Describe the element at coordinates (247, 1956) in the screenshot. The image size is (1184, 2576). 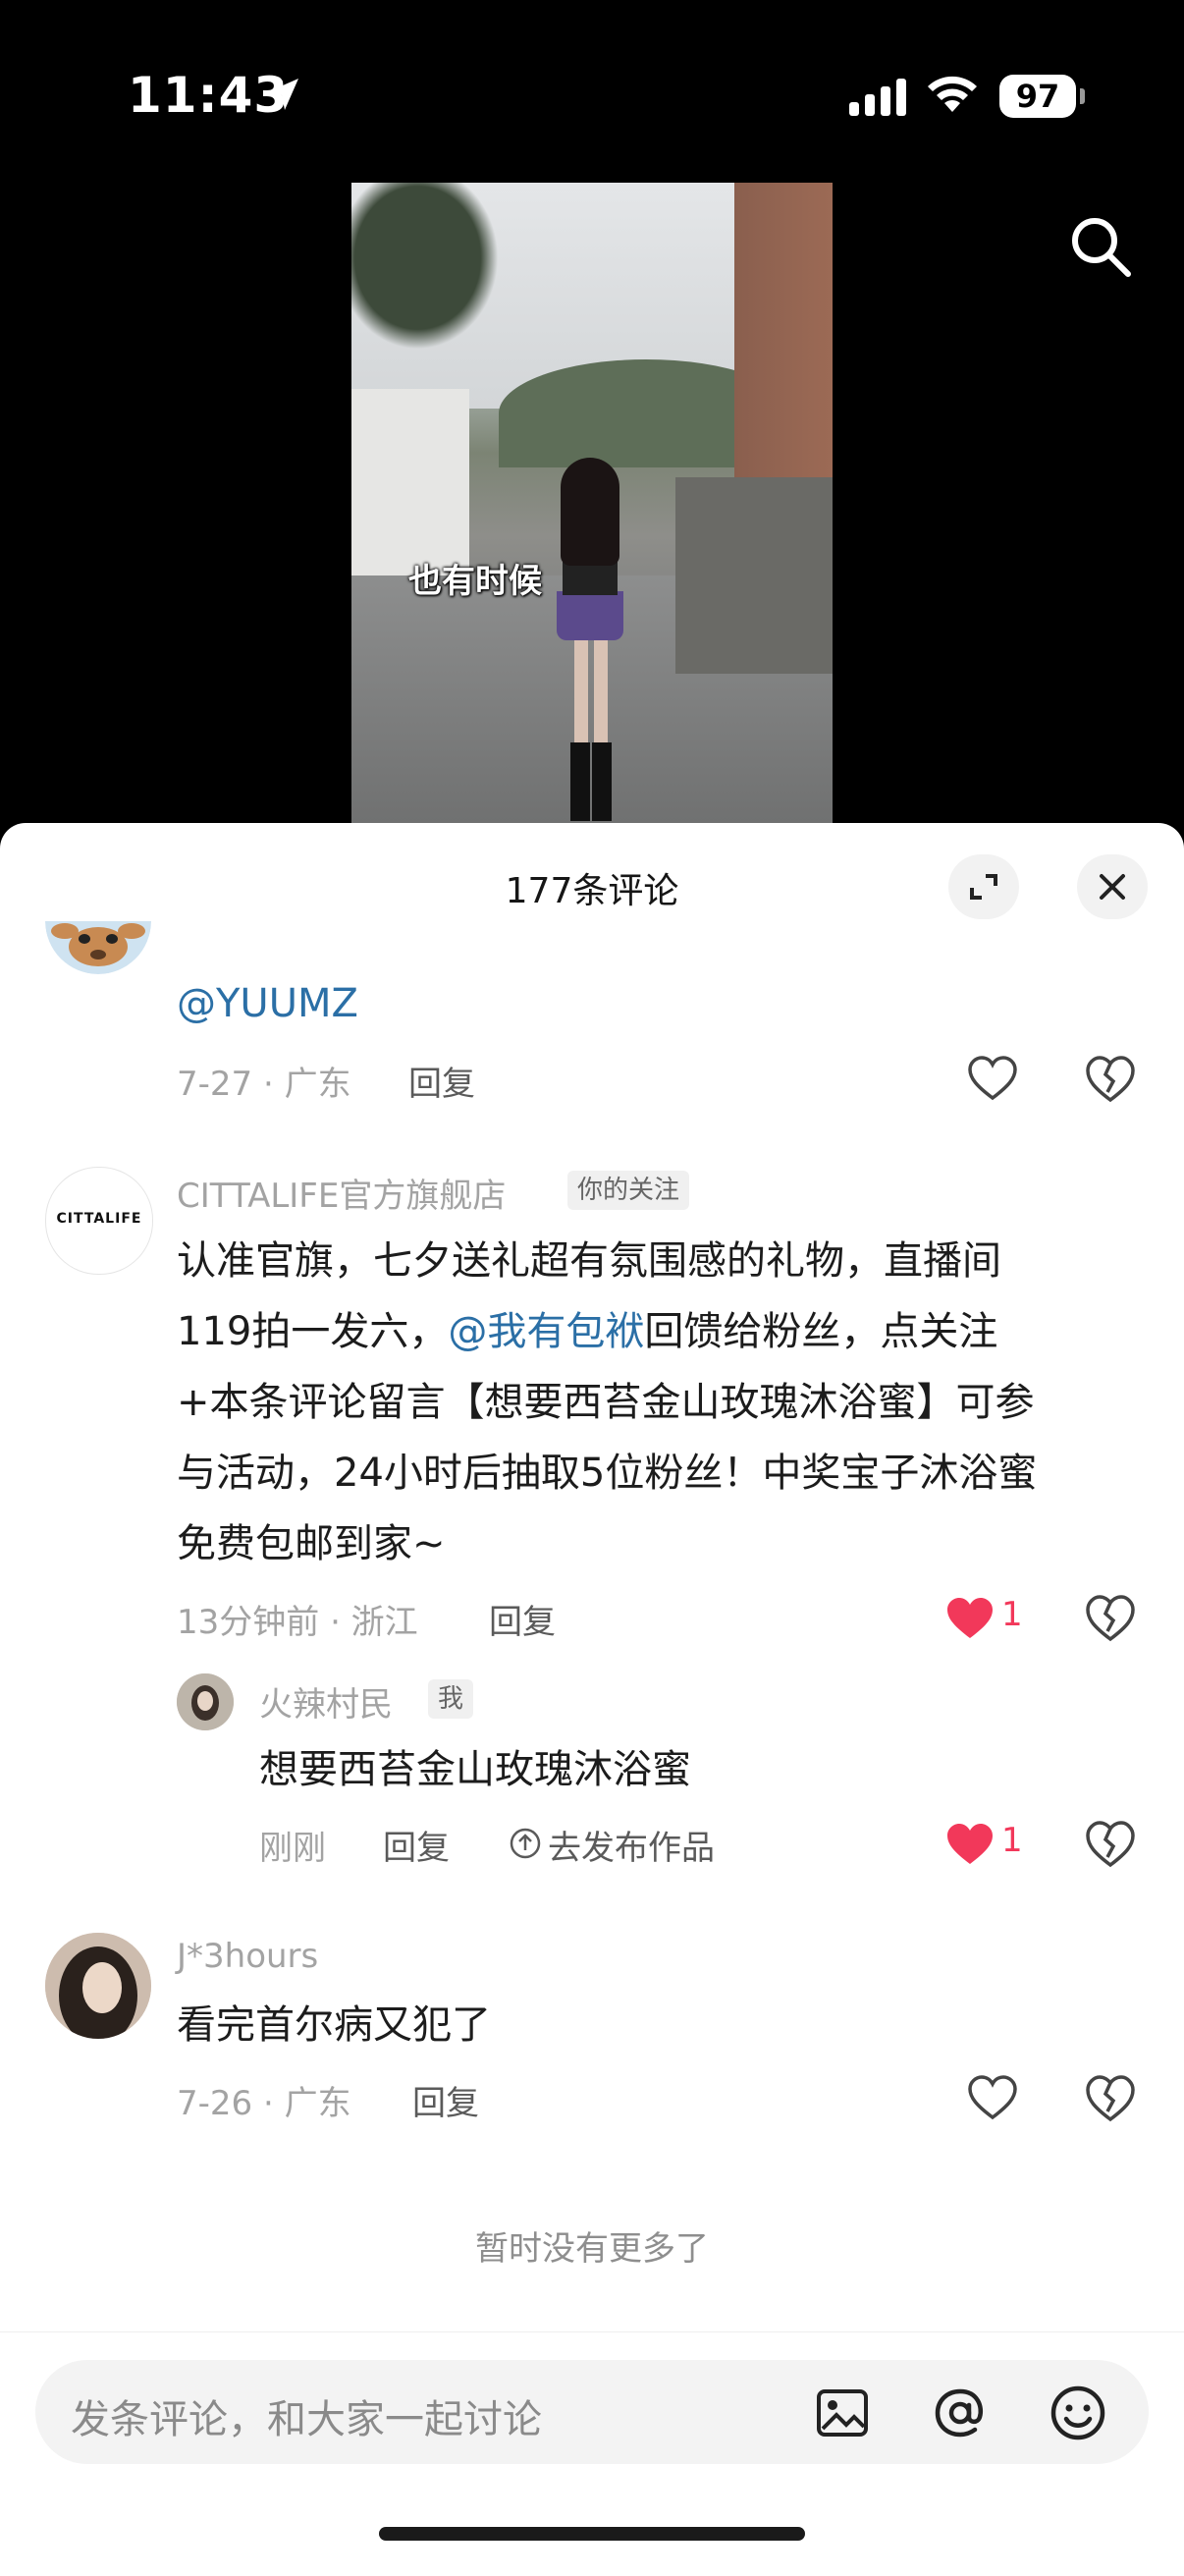
I see `username: J*3hours` at that location.